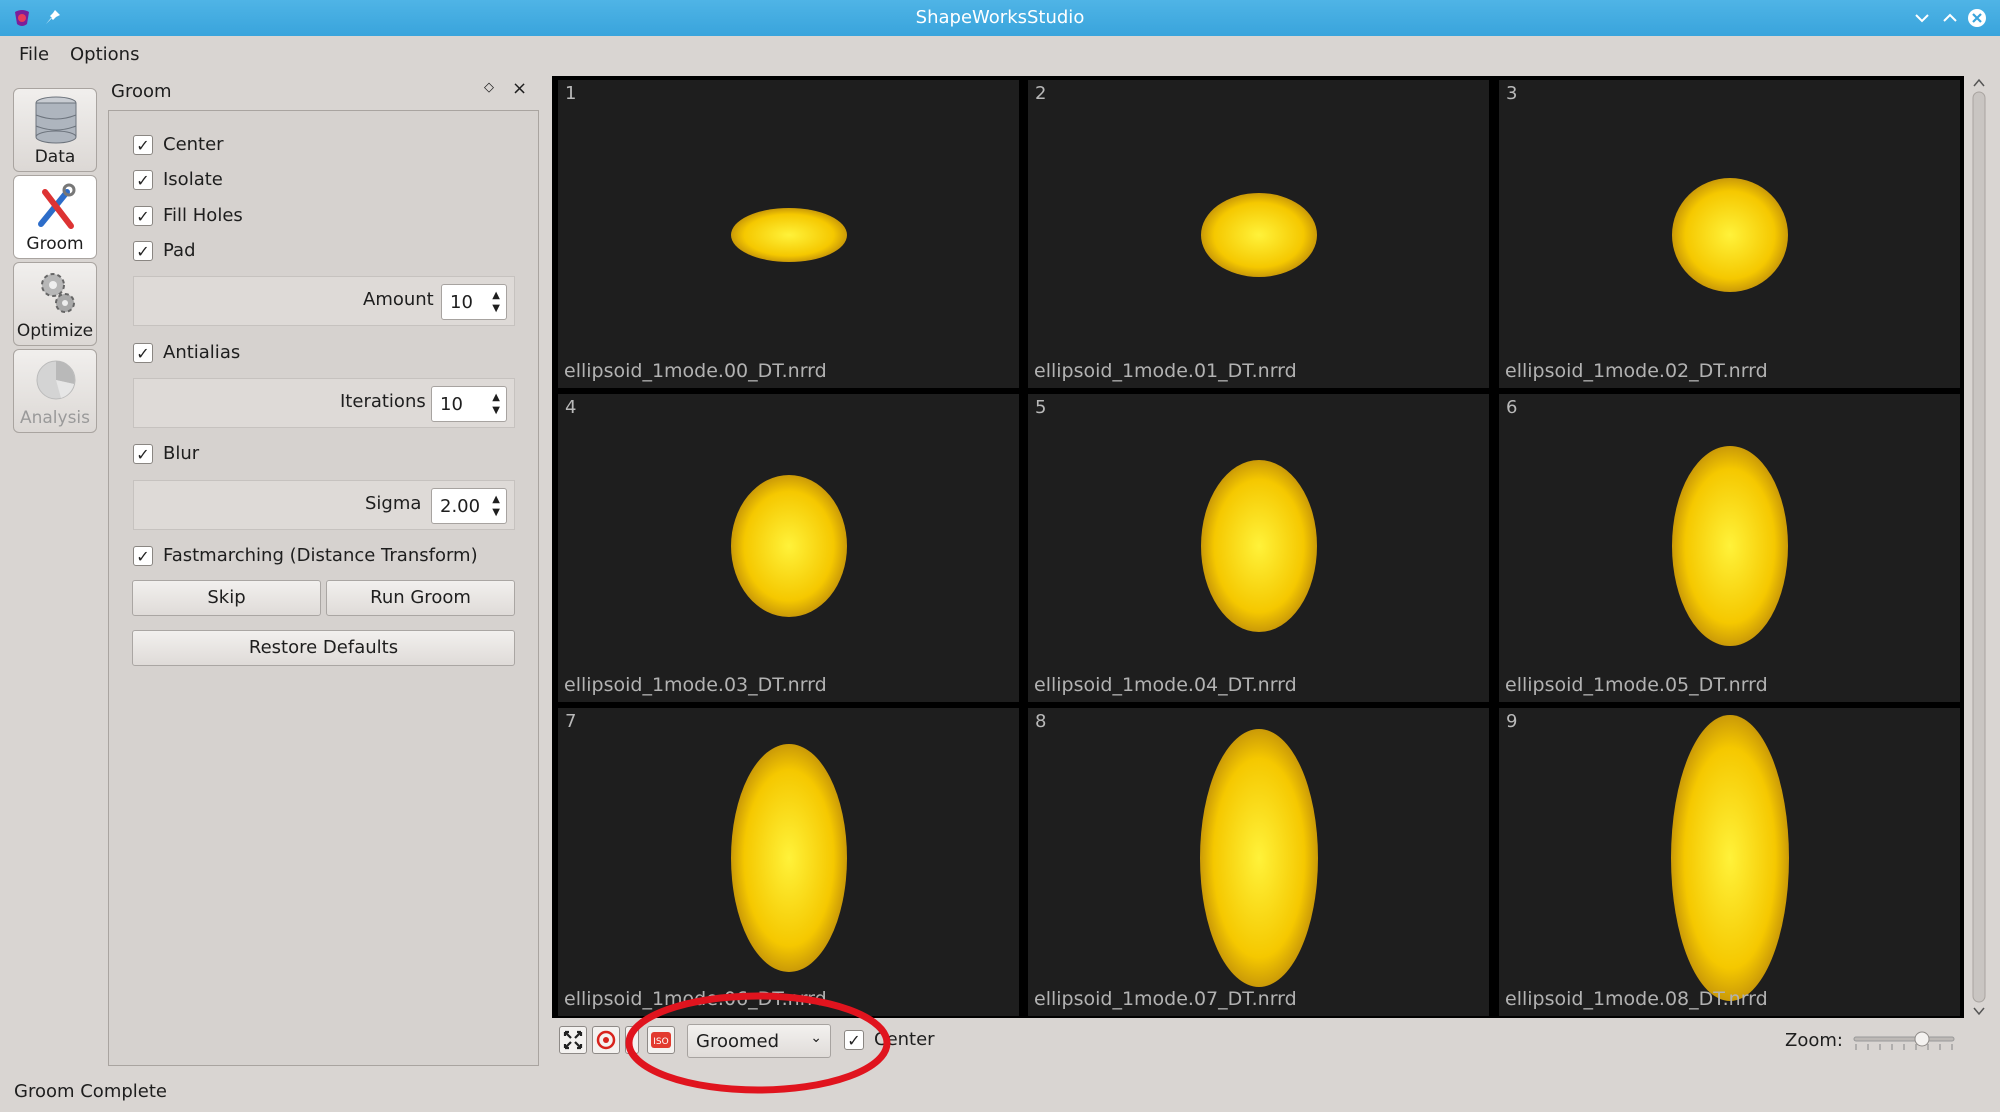 The width and height of the screenshot is (2000, 1112). What do you see at coordinates (34, 54) in the screenshot?
I see `menu-file: File` at bounding box center [34, 54].